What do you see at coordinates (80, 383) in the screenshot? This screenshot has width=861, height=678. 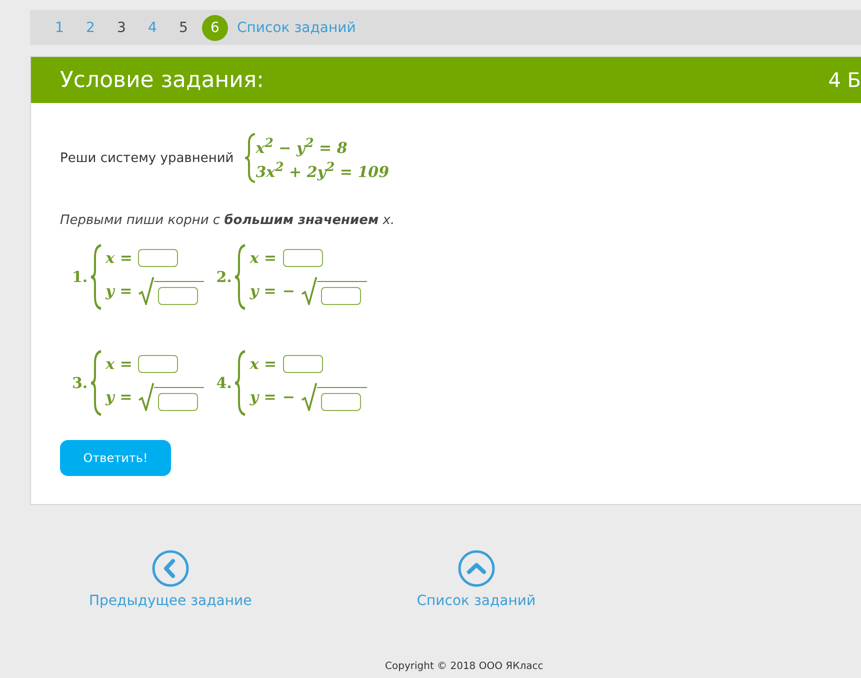 I see `answer-number: 3.` at bounding box center [80, 383].